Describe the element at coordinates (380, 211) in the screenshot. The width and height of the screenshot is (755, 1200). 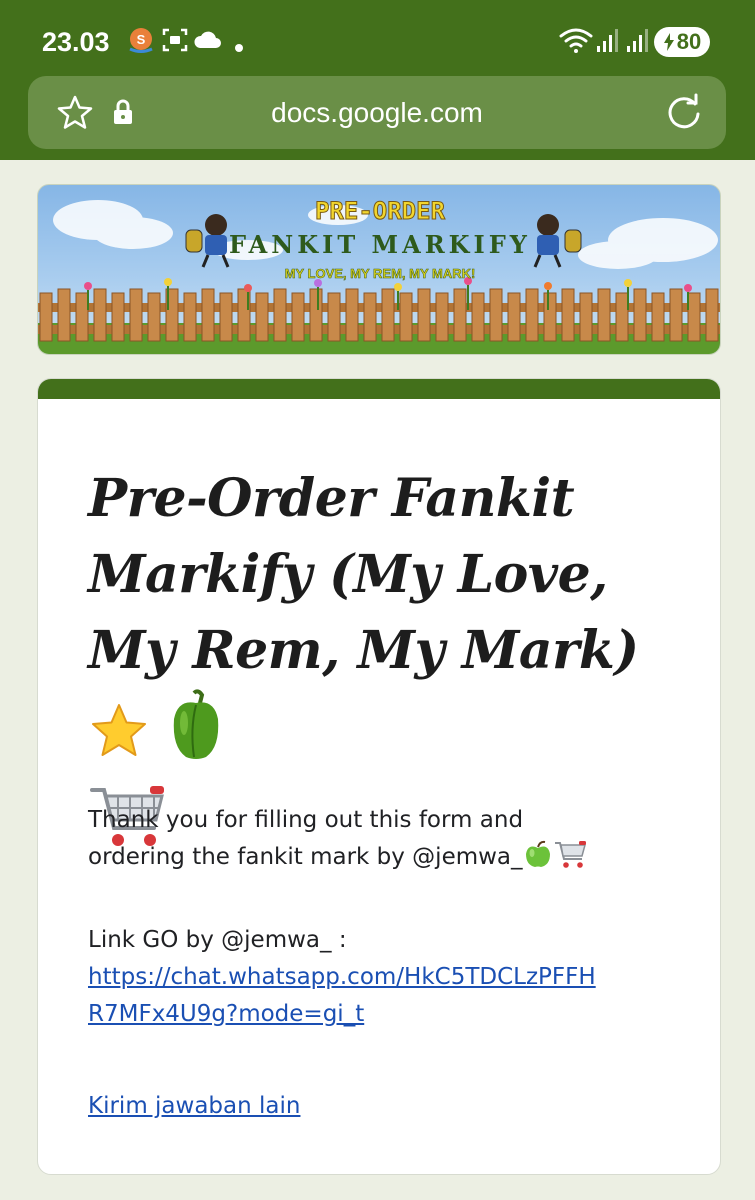
I see `banner-title-preorder: PRE-ORDER` at that location.